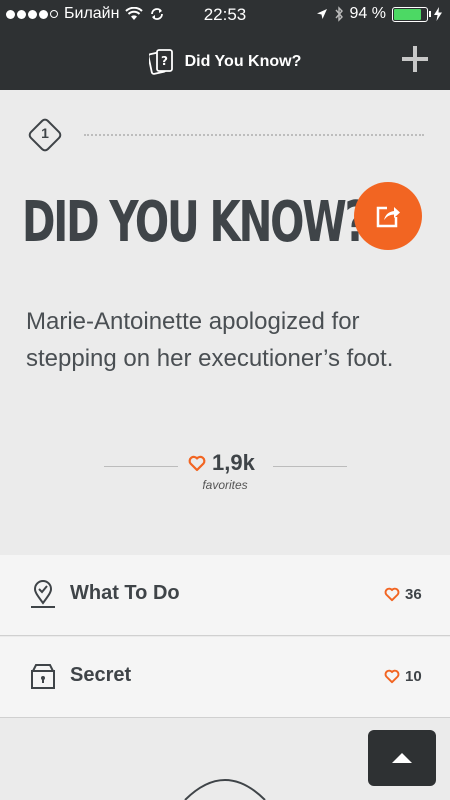 The image size is (450, 800). I want to click on arrow-up-icon, so click(402, 758).